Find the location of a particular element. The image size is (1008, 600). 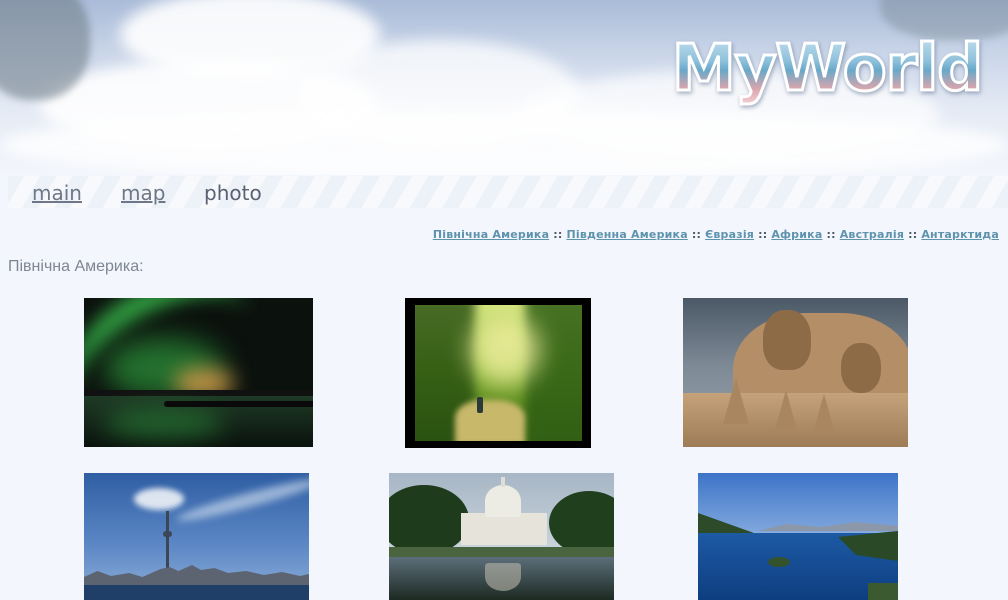

section-title: Північна Америка: is located at coordinates (76, 266).